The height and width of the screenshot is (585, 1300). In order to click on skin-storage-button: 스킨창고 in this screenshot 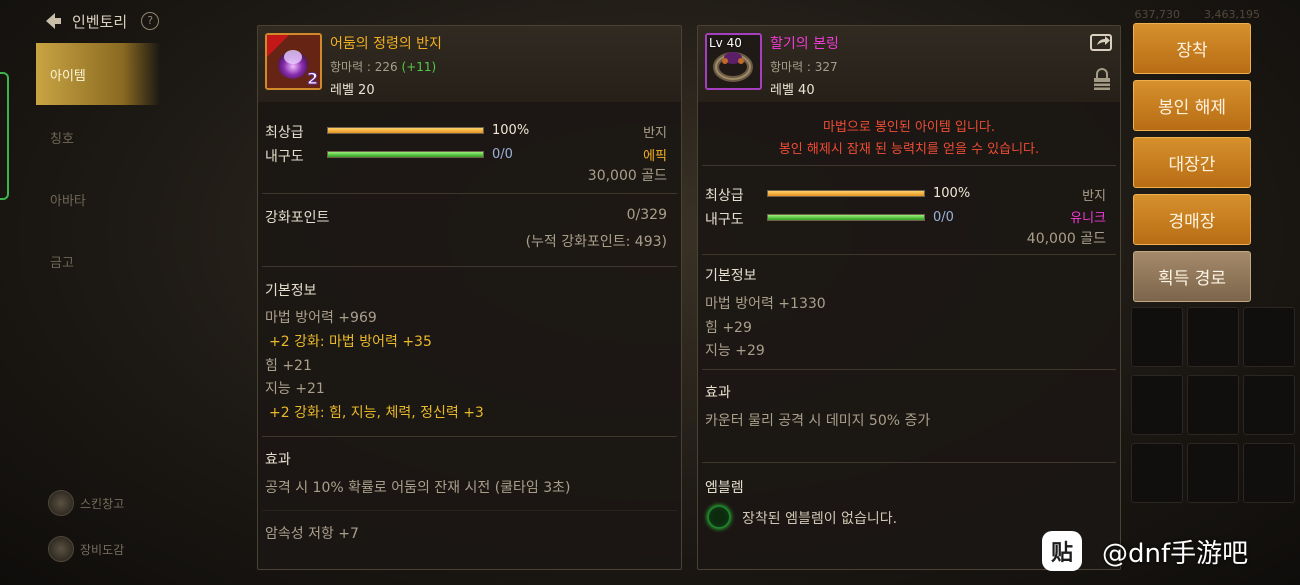, I will do `click(86, 503)`.